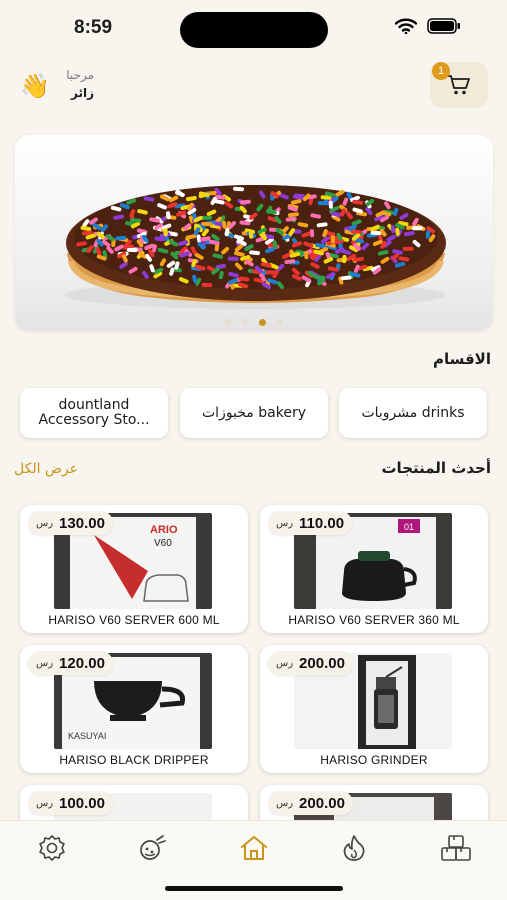  I want to click on banner-pagination, so click(254, 322).